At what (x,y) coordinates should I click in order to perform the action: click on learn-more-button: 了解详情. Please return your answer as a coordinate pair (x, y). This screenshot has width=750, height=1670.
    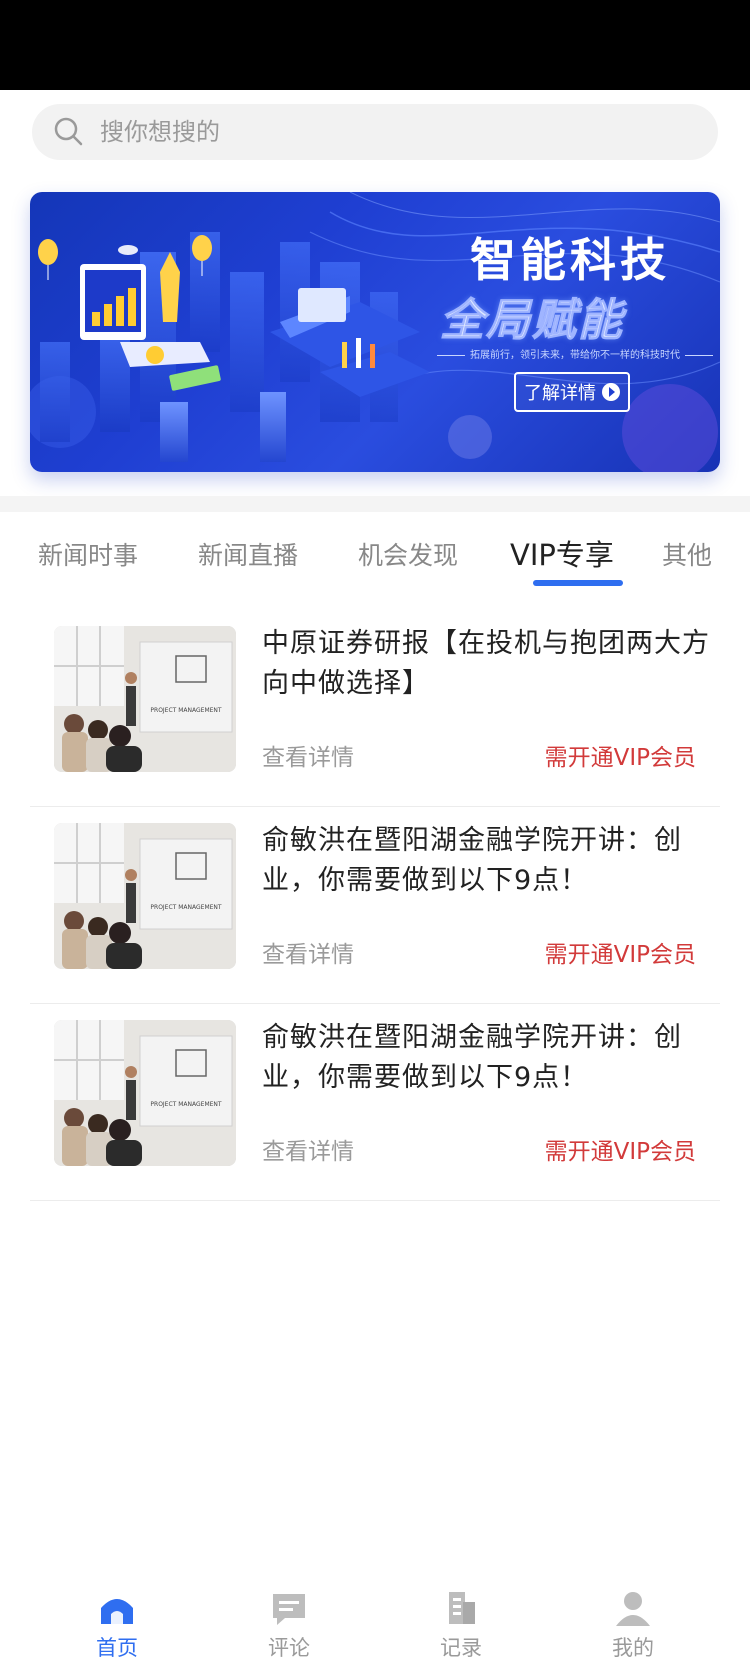
    Looking at the image, I should click on (572, 392).